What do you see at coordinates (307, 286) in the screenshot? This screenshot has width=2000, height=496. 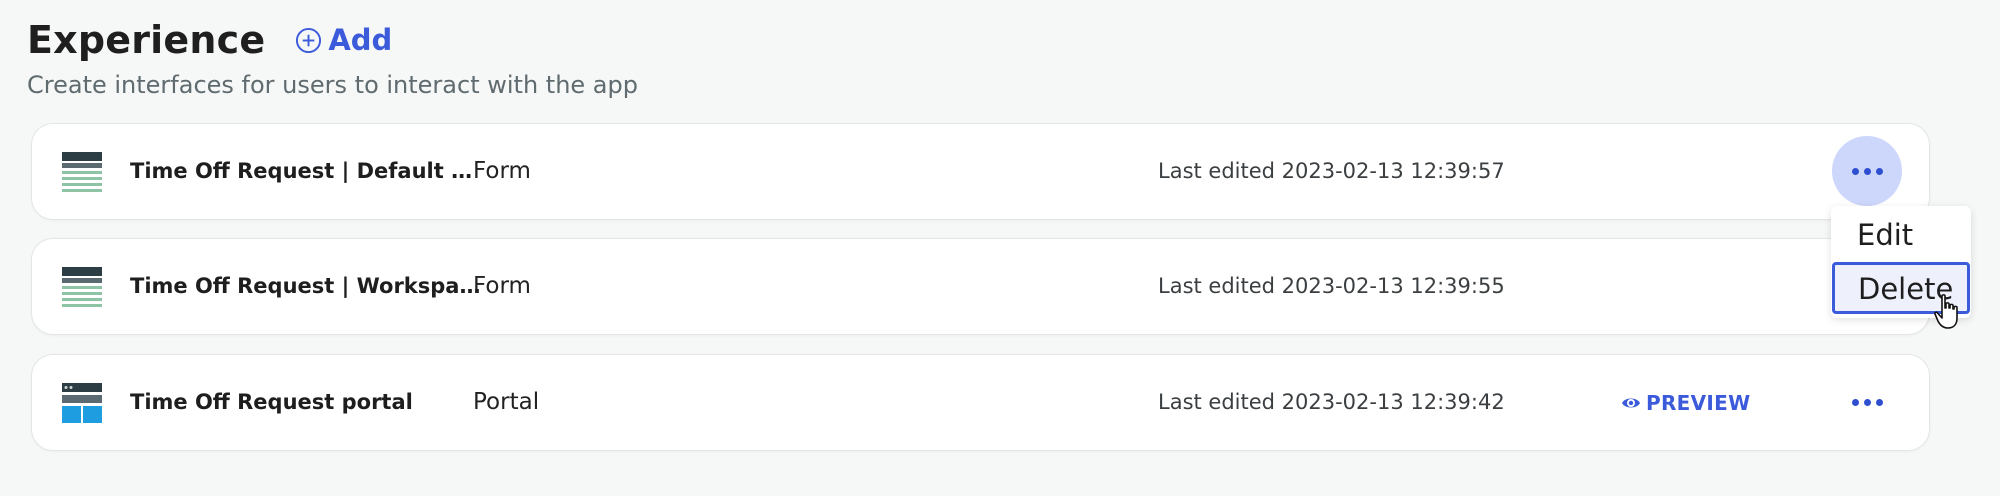 I see `experience-name: Time Off Request | Workspace` at bounding box center [307, 286].